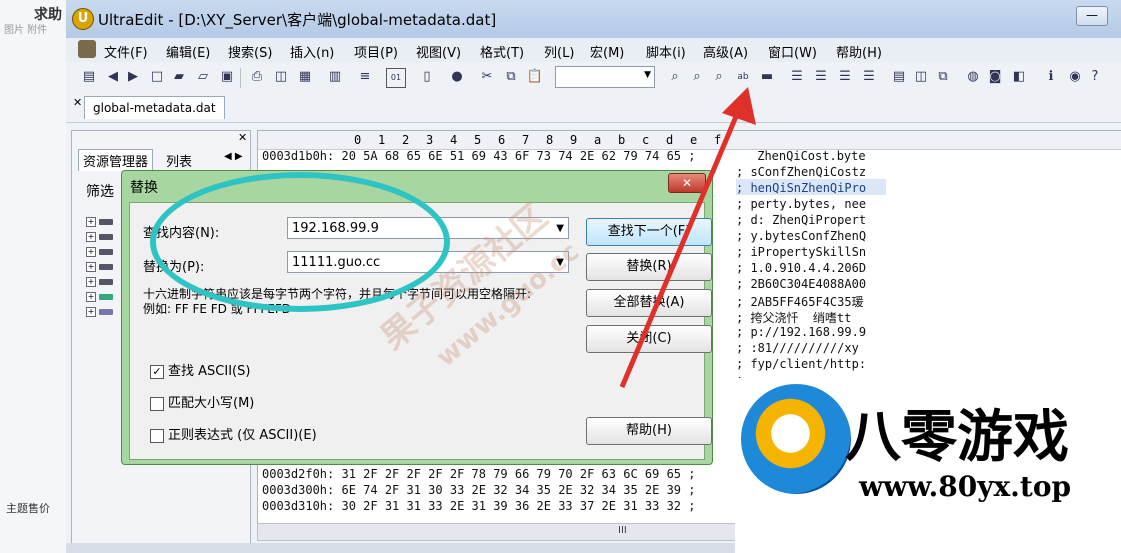  I want to click on document-menu-icon, so click(87, 49).